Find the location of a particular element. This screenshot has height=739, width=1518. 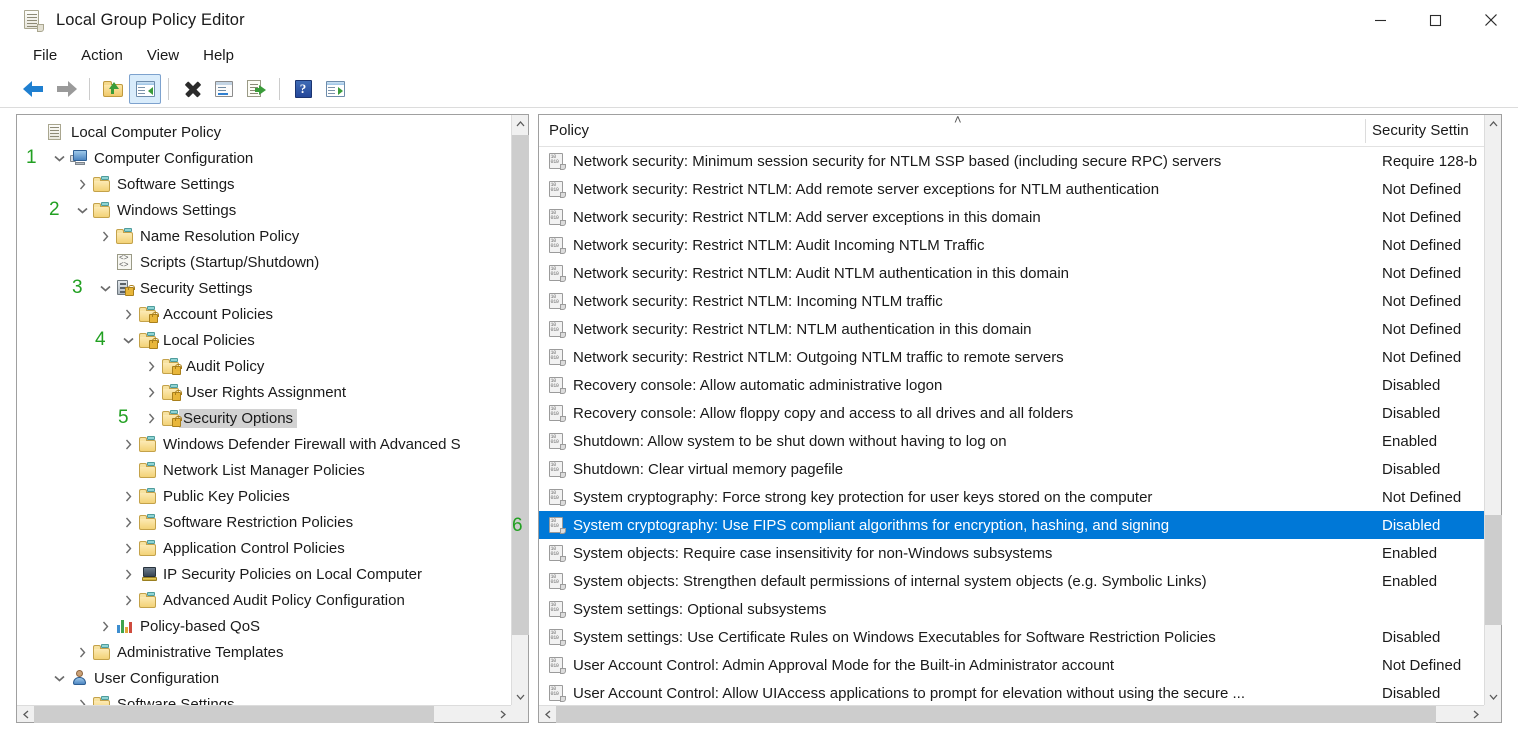

tree-vertical-scrollbar is located at coordinates (520, 410).